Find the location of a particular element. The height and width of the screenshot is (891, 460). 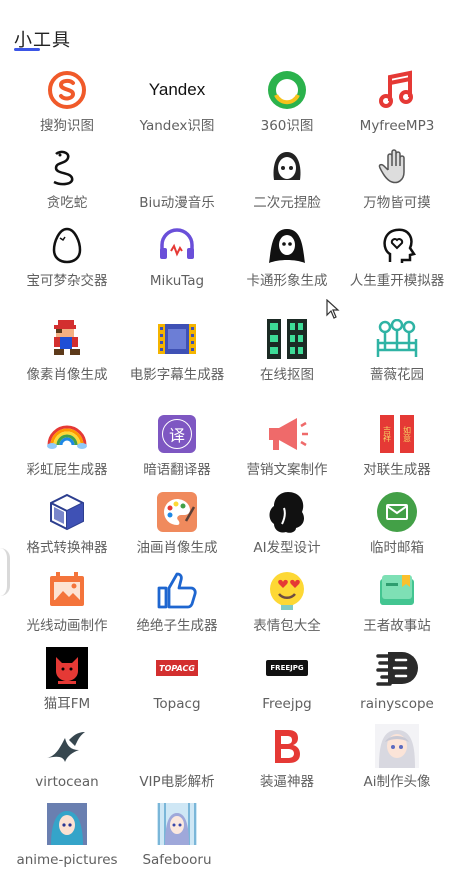

tool-label: 绝绝子生成器 is located at coordinates (177, 626).